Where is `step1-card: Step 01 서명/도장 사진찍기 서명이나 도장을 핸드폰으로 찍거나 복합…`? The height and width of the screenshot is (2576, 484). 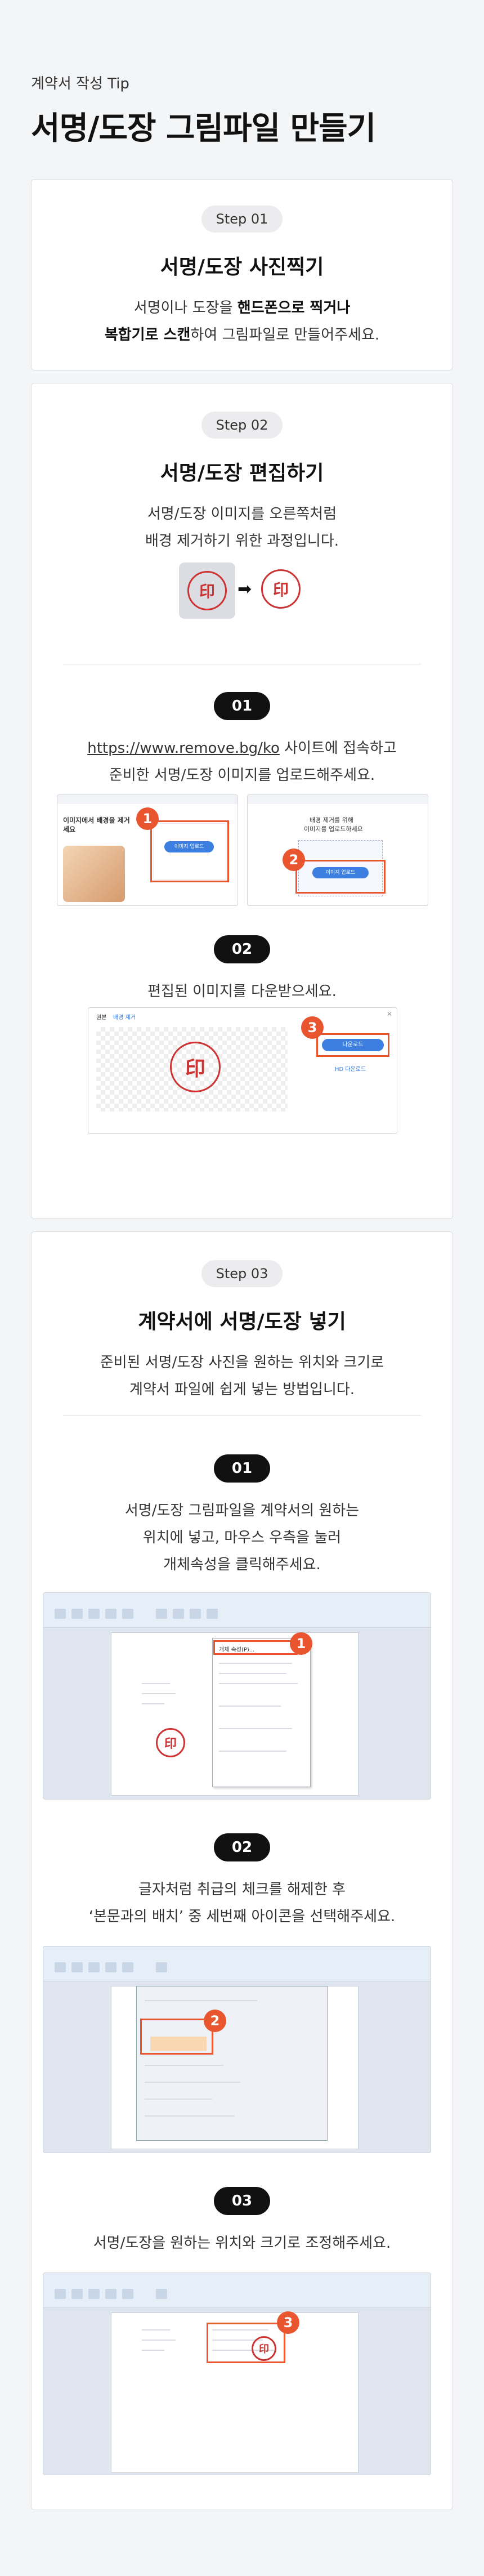
step1-card: Step 01 서명/도장 사진찍기 서명이나 도장을 핸드폰으로 찍거나 복합… is located at coordinates (242, 274).